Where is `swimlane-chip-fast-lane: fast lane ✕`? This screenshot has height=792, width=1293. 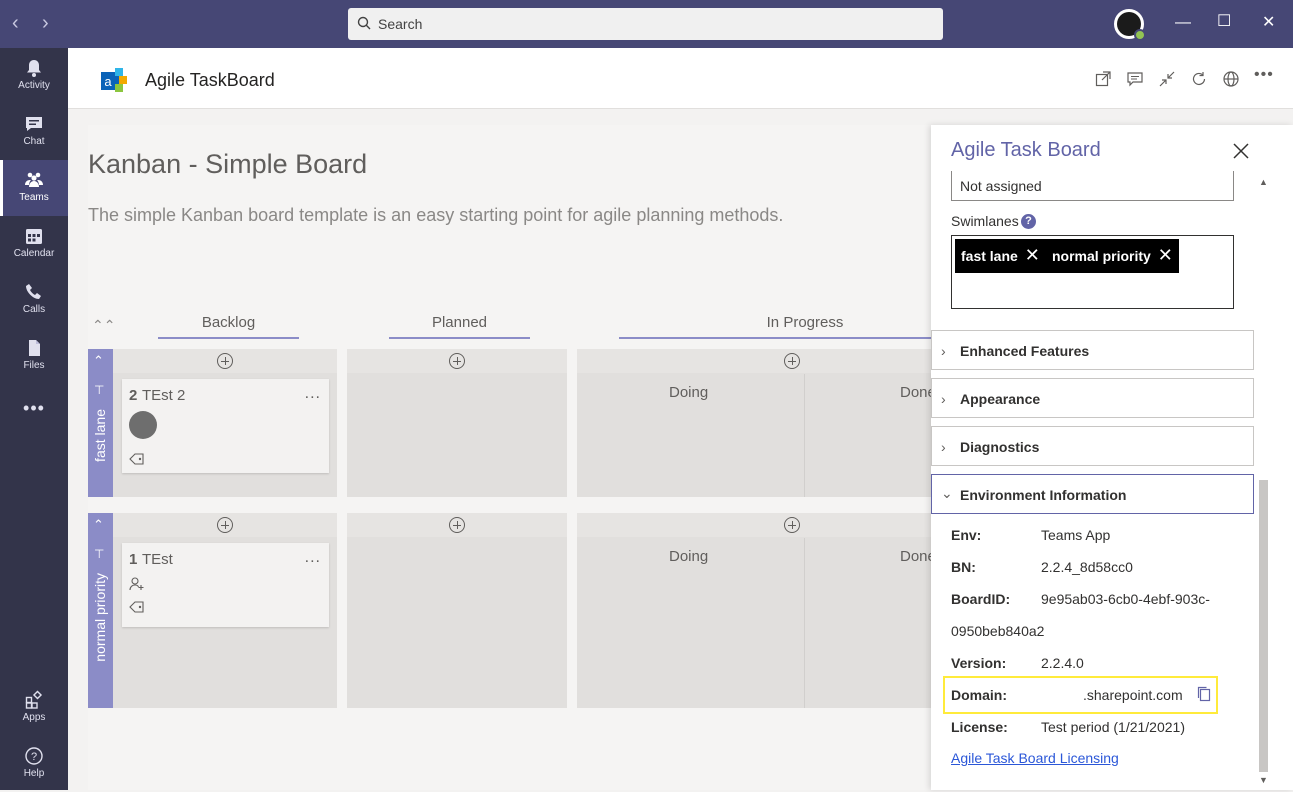 swimlane-chip-fast-lane: fast lane ✕ is located at coordinates (1000, 256).